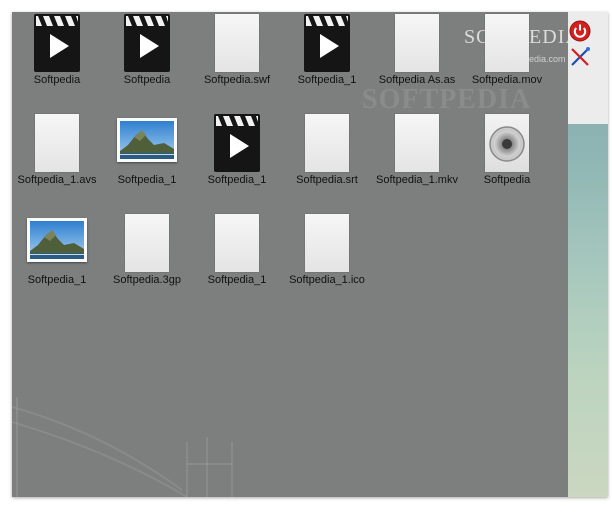 Image resolution: width=612 pixels, height=515 pixels. I want to click on right-strip, so click(588, 254).